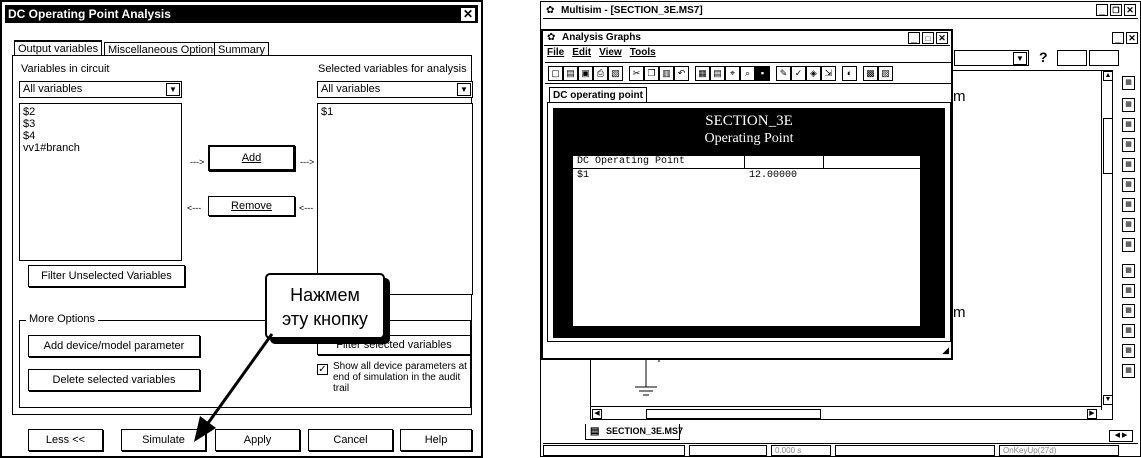  Describe the element at coordinates (58, 48) in the screenshot. I see `tab-output-variables: Output variables` at that location.